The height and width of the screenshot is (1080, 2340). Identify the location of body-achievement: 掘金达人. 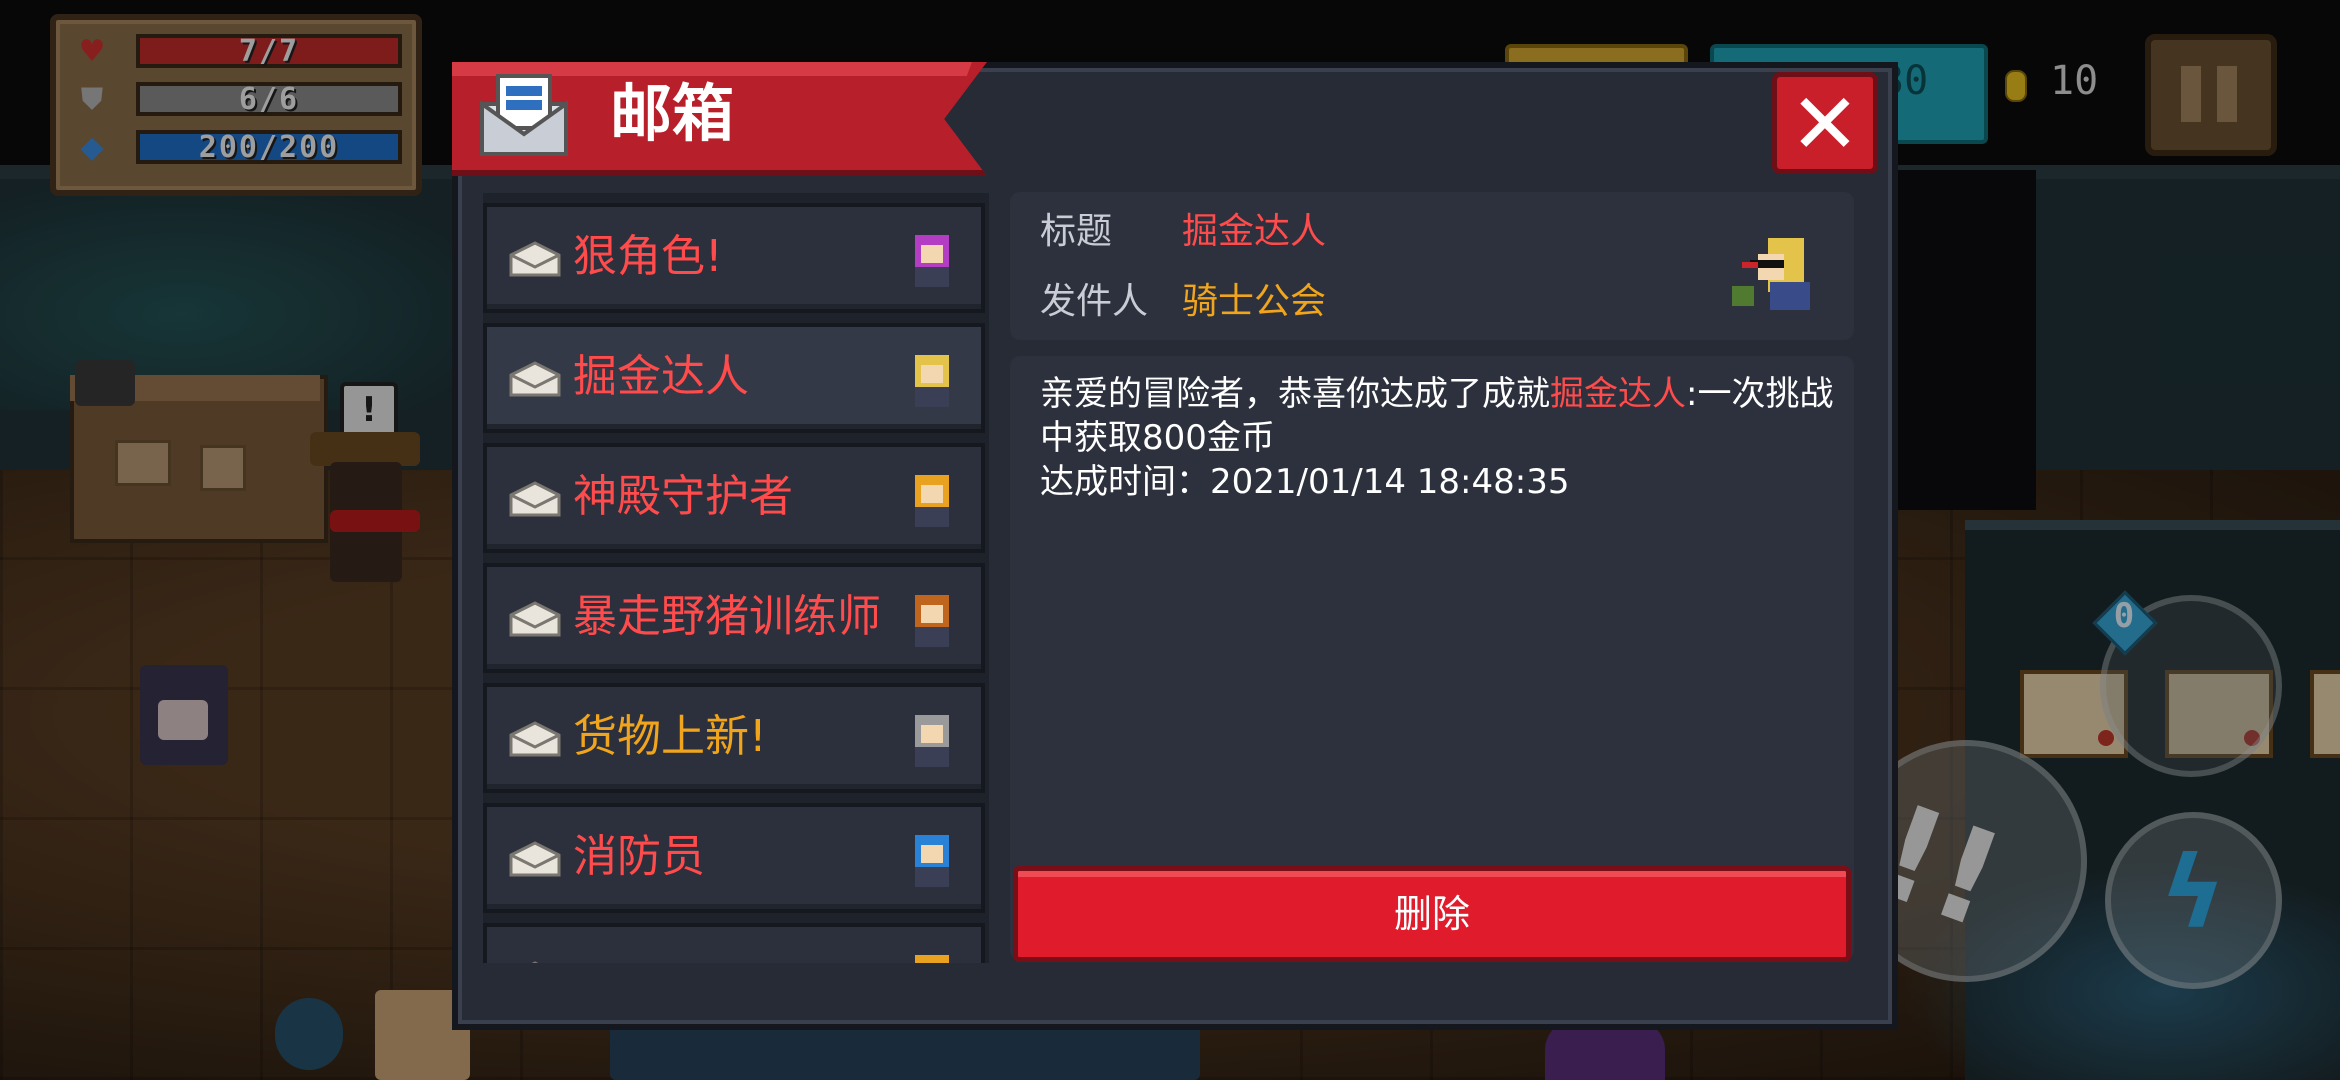
(1618, 394).